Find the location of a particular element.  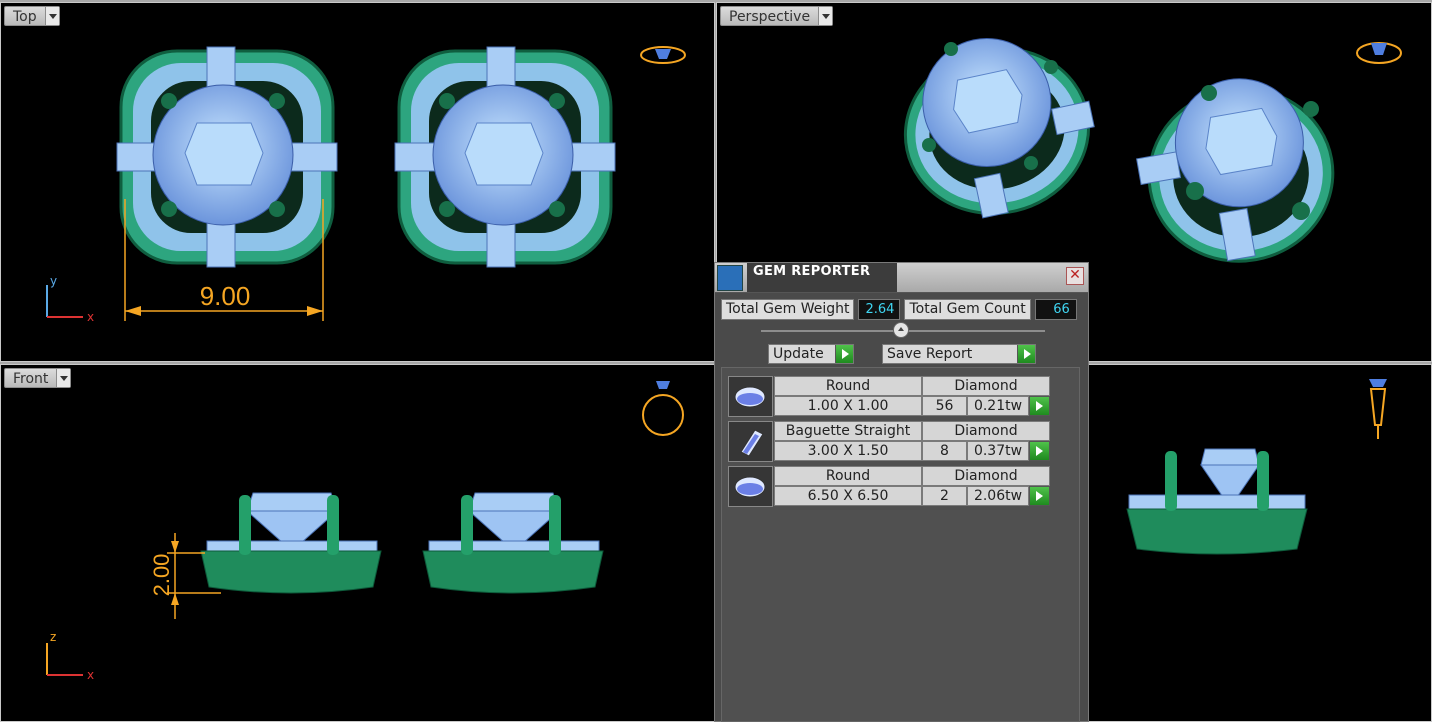

gem-reporter-title: GEM REPORTER is located at coordinates (812, 271).